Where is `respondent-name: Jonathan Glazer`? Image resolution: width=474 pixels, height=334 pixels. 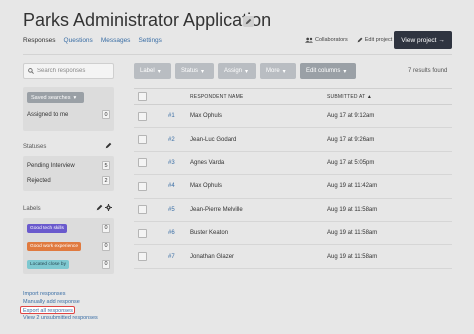
respondent-name: Jonathan Glazer is located at coordinates (212, 256).